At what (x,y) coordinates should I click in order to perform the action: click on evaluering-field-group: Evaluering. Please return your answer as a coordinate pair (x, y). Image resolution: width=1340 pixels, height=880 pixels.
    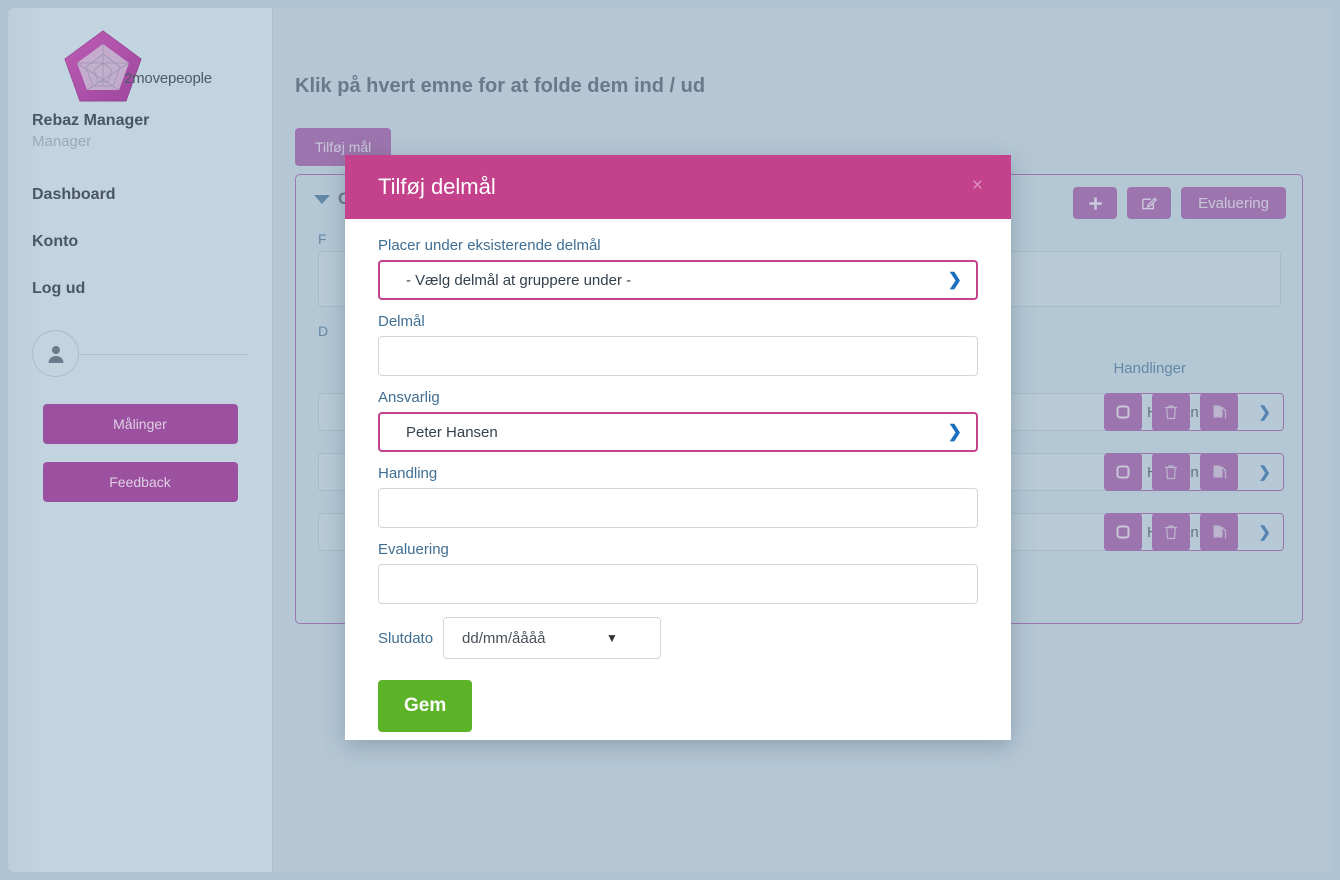
    Looking at the image, I should click on (678, 572).